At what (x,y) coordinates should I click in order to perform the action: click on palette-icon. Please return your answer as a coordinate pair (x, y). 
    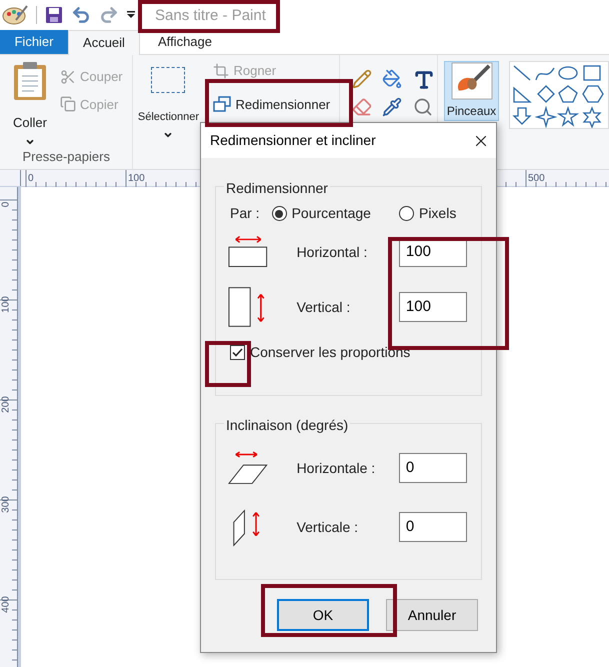
    Looking at the image, I should click on (15, 15).